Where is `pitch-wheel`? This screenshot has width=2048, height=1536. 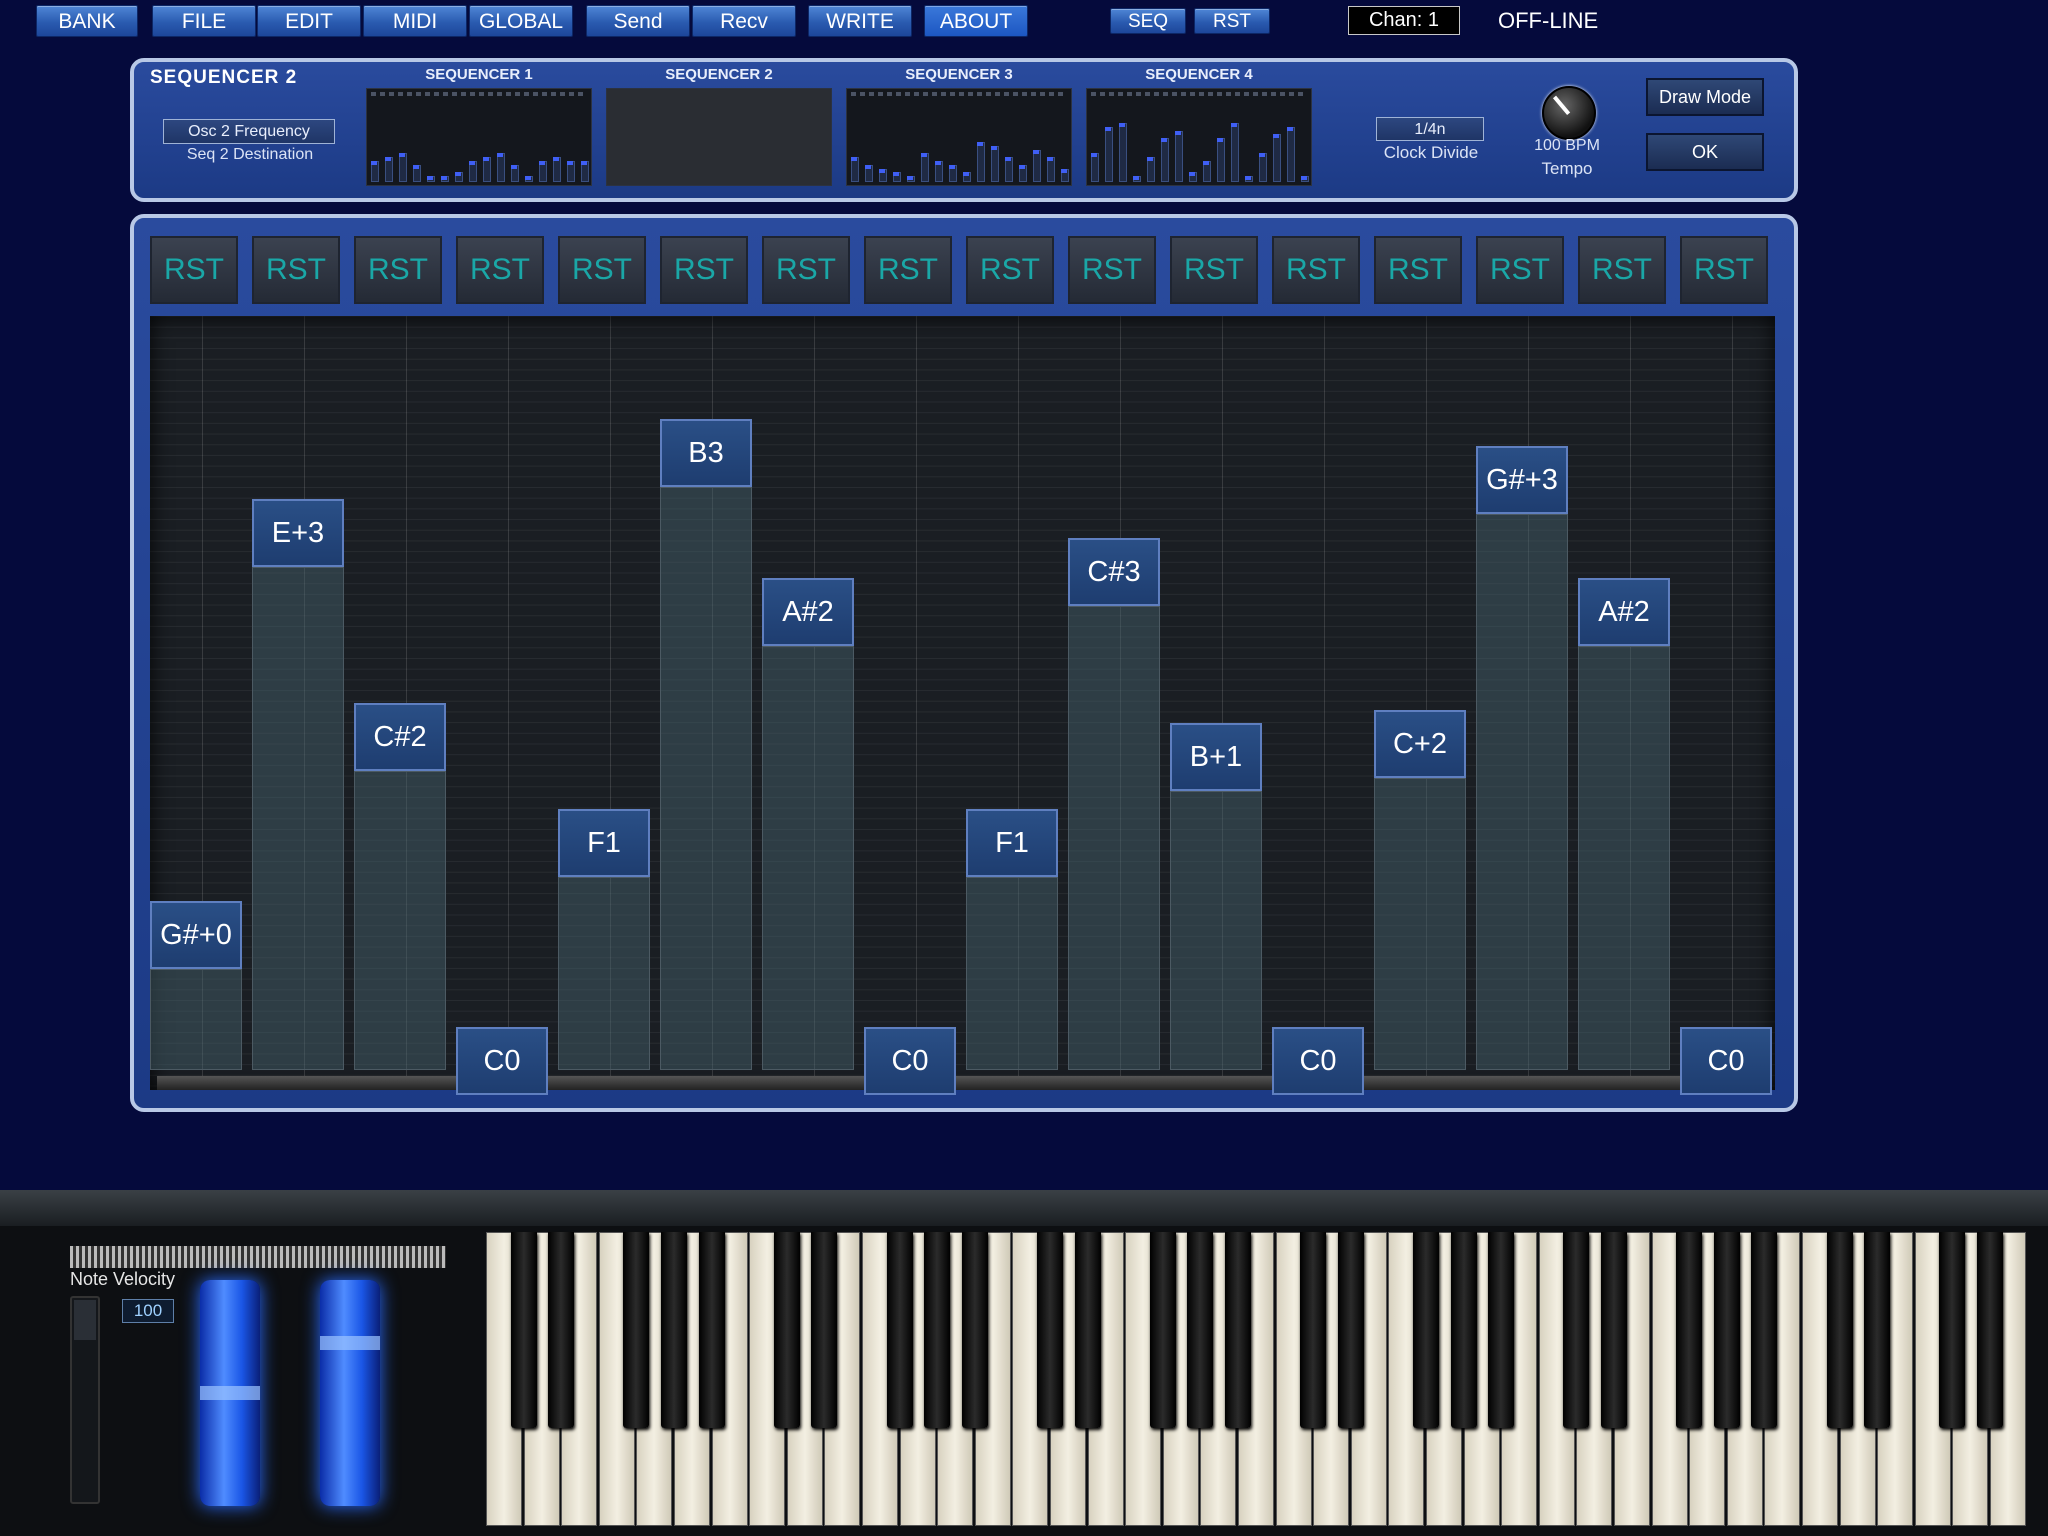
pitch-wheel is located at coordinates (230, 1393).